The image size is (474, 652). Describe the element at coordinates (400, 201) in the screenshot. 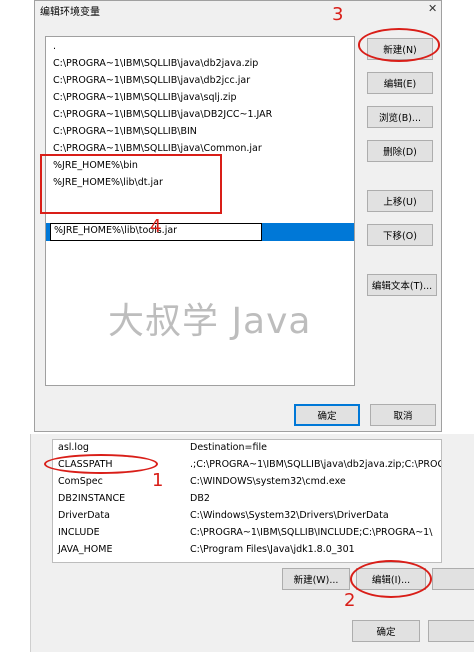

I see `move-up-button: 上移(U)` at that location.